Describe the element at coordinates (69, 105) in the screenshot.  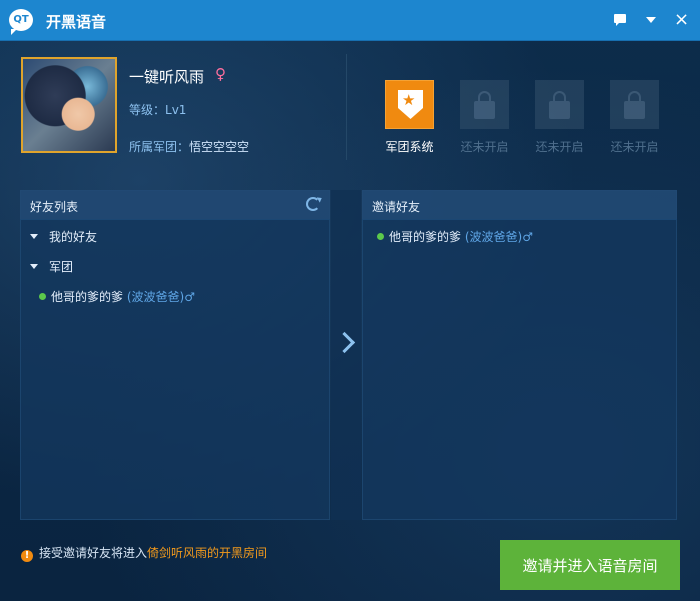
I see `avatar` at that location.